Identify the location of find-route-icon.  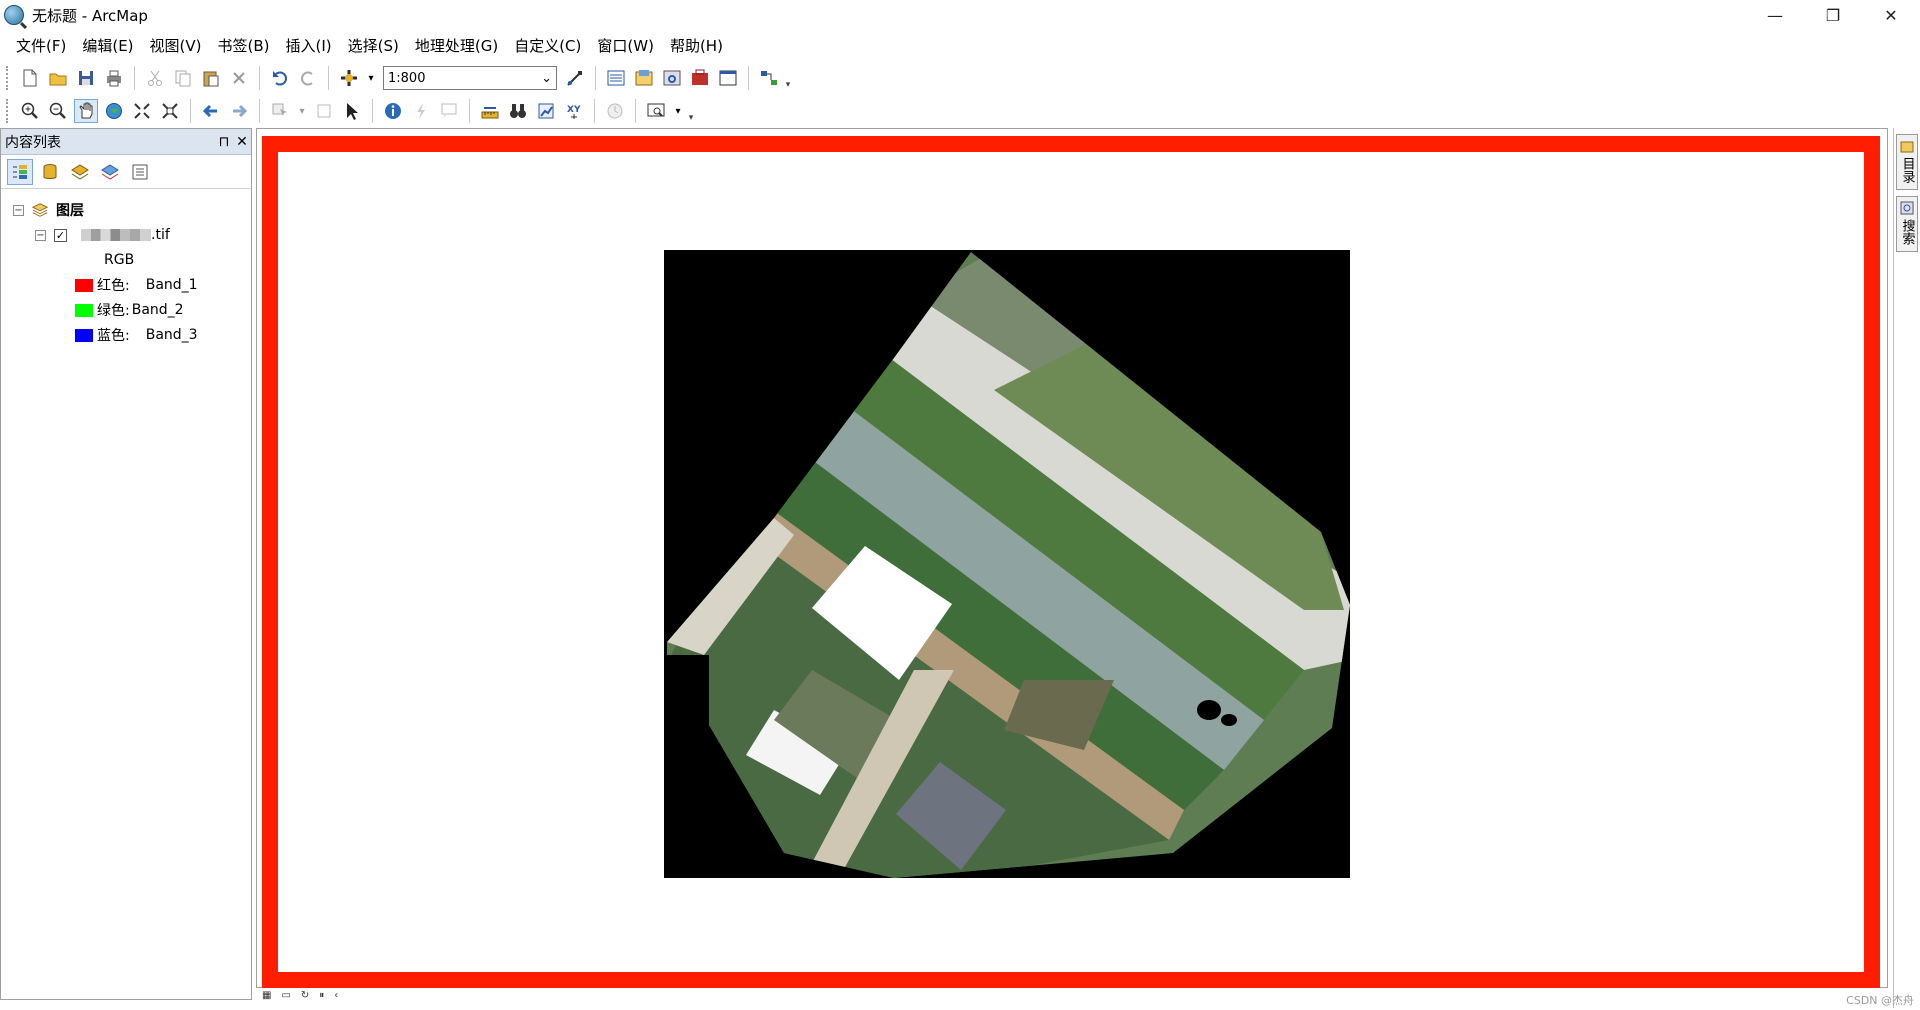
(546, 111).